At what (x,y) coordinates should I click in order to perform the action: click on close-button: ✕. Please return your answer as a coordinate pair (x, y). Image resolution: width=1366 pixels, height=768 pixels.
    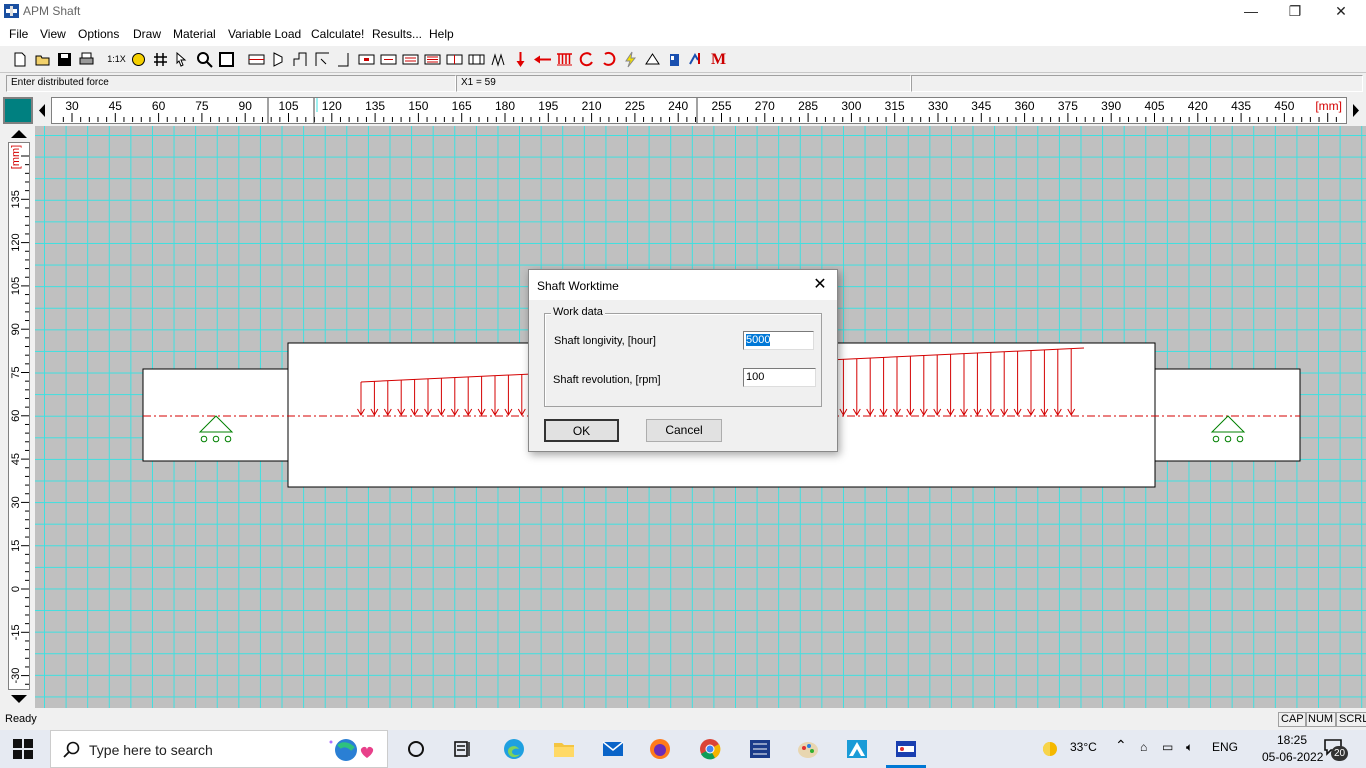
    Looking at the image, I should click on (1341, 11).